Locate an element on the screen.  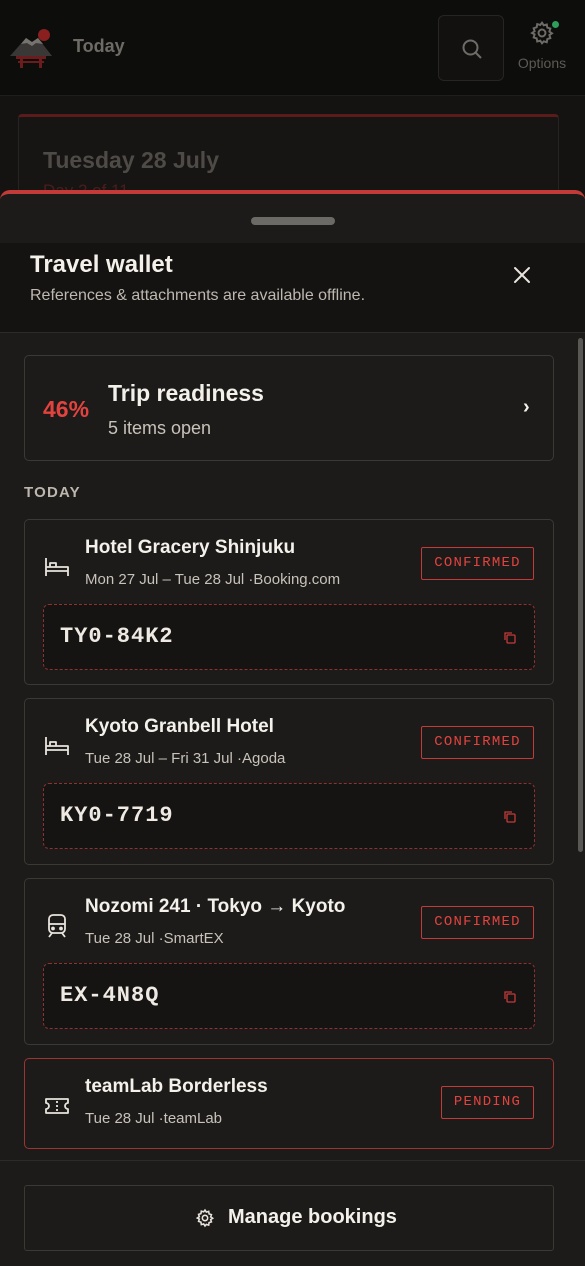
readiness-title: Trip readiness is located at coordinates (186, 393).